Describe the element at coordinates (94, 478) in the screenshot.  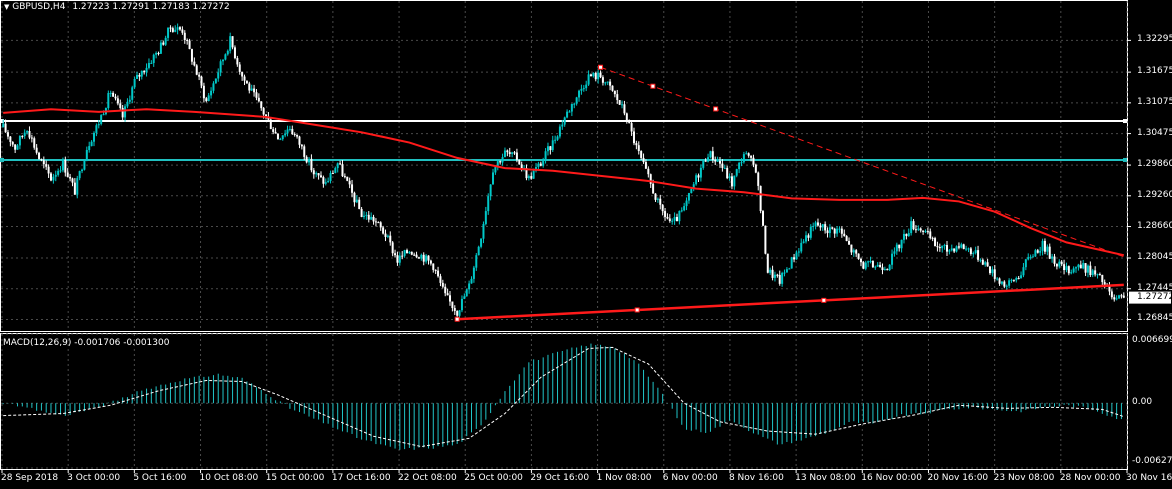
I see `x-tick-label: 3 Oct 00:00` at that location.